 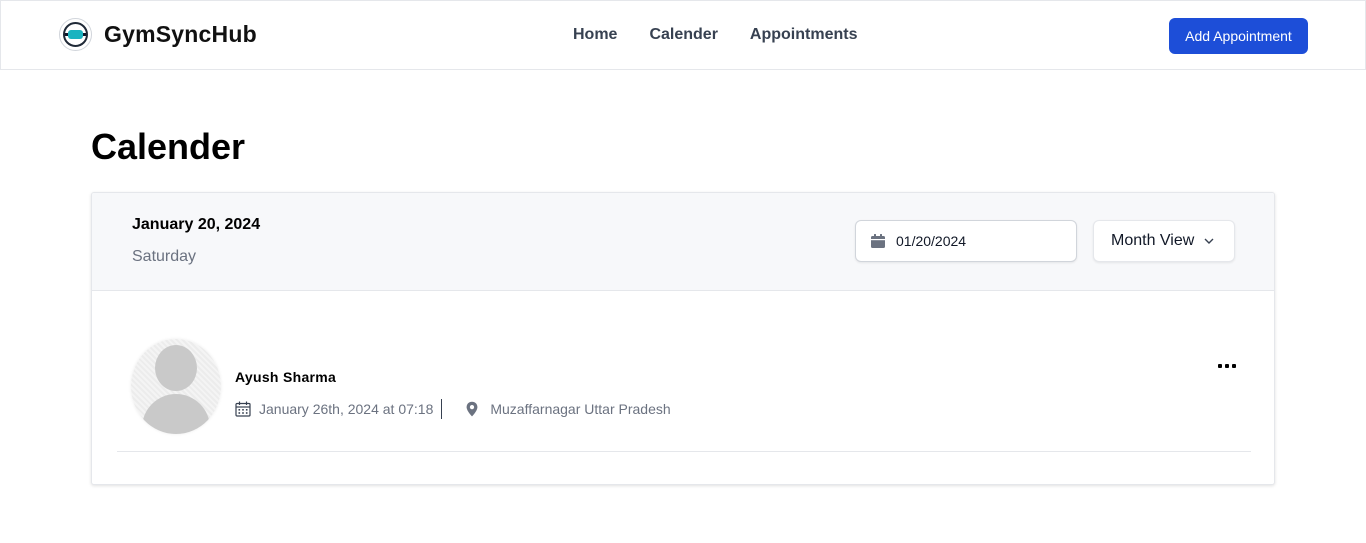 What do you see at coordinates (346, 409) in the screenshot?
I see `appointment-datetime: January 26th, 2024 at 07:18` at bounding box center [346, 409].